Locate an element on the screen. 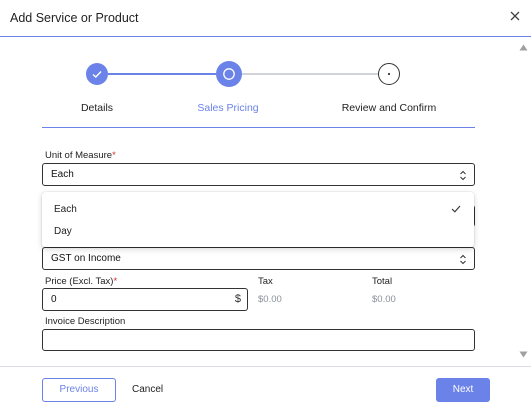 The image size is (531, 409). invoice-description-label: Invoice Description is located at coordinates (85, 321).